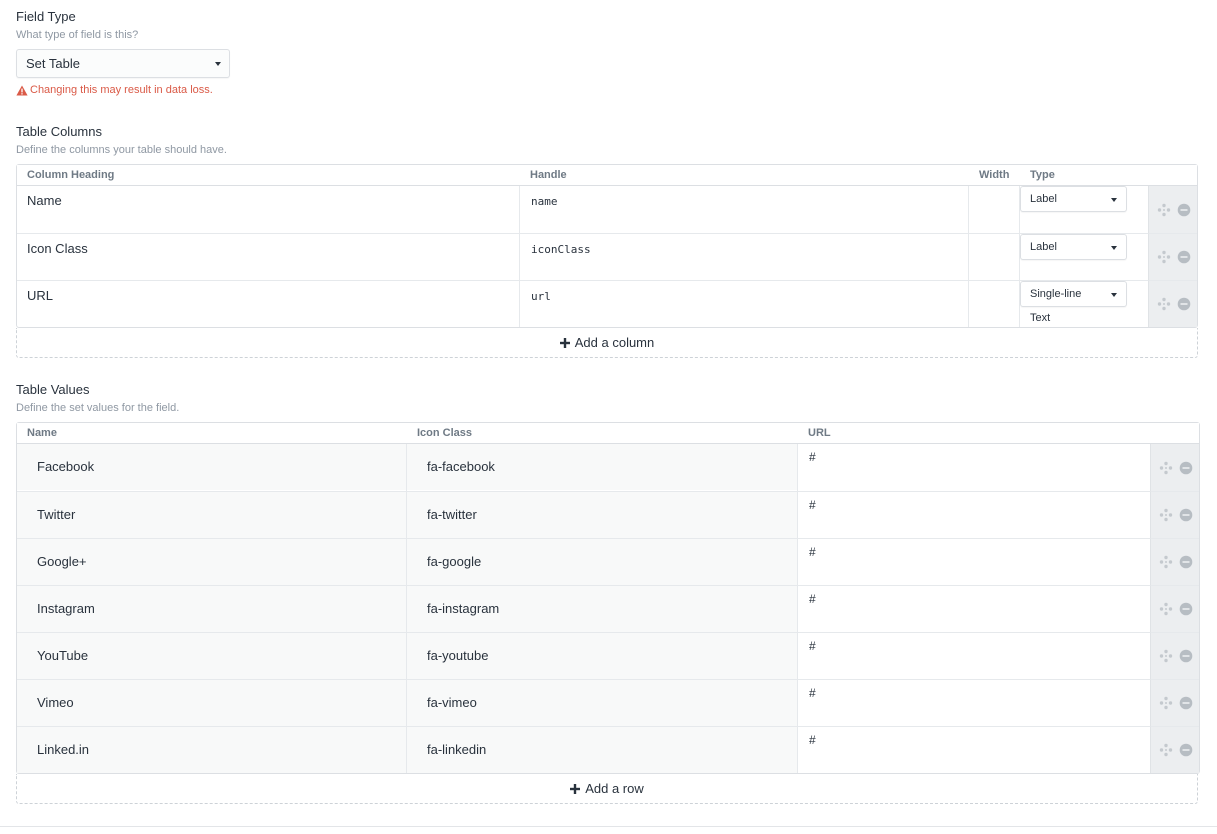 This screenshot has height=834, width=1217. I want to click on table-row: Twitter fa-twitter #, so click(608, 514).